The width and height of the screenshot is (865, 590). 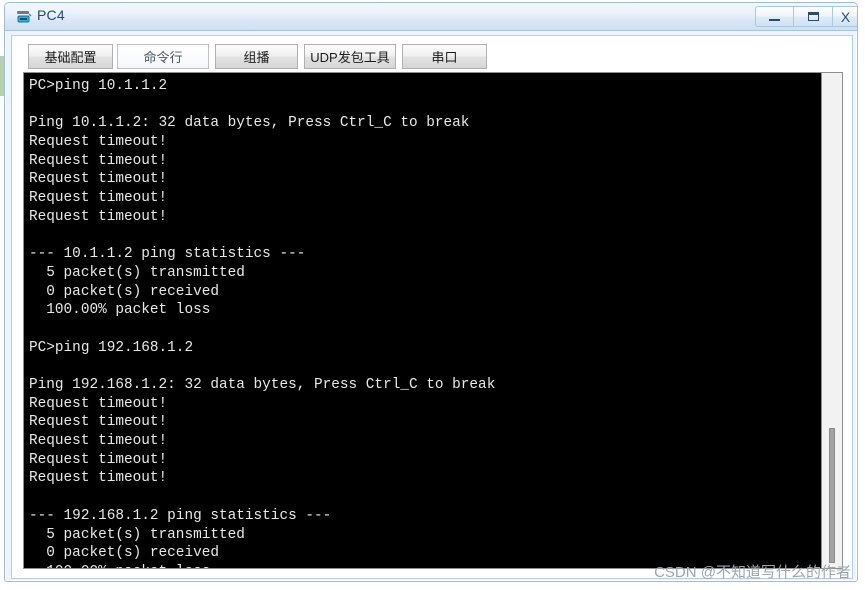 I want to click on tab-1: 命令行, so click(x=163, y=56).